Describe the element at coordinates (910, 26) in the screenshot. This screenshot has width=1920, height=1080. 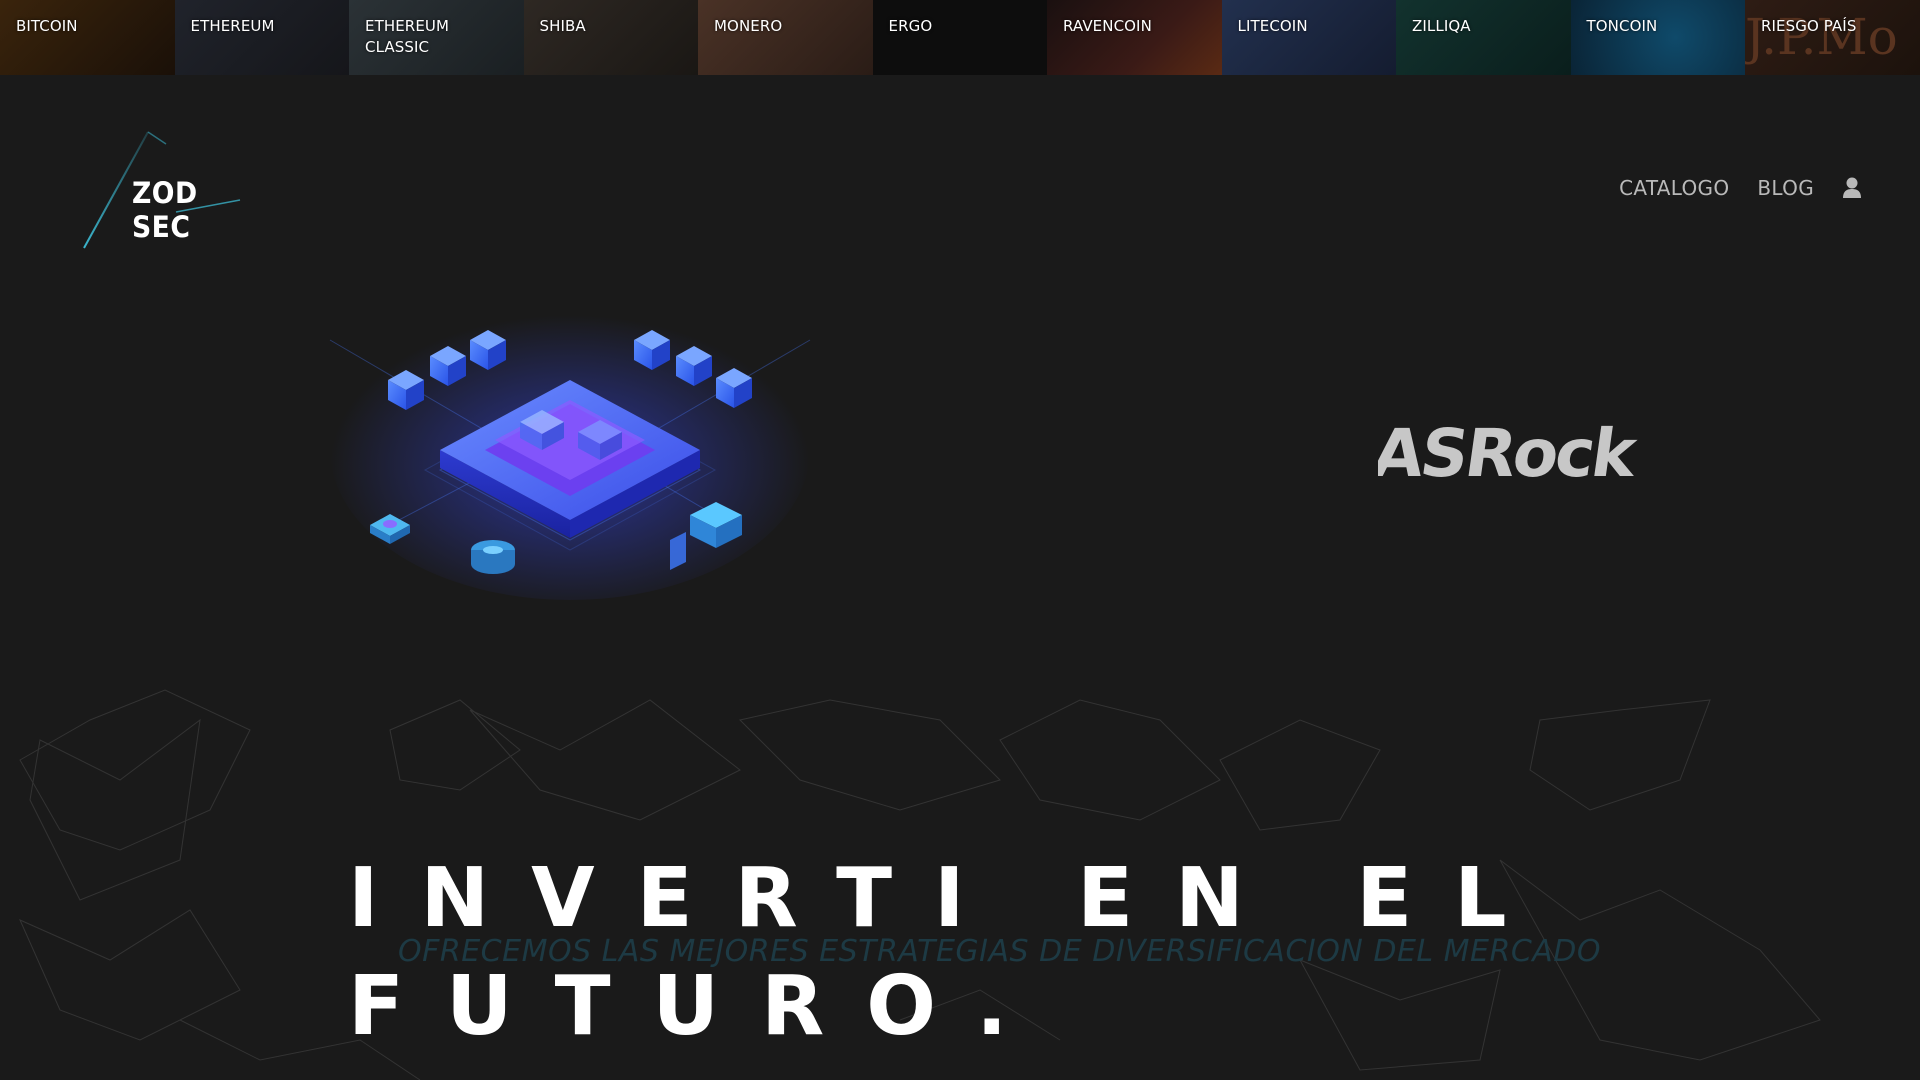
I see `ticker-label: ERGO` at that location.